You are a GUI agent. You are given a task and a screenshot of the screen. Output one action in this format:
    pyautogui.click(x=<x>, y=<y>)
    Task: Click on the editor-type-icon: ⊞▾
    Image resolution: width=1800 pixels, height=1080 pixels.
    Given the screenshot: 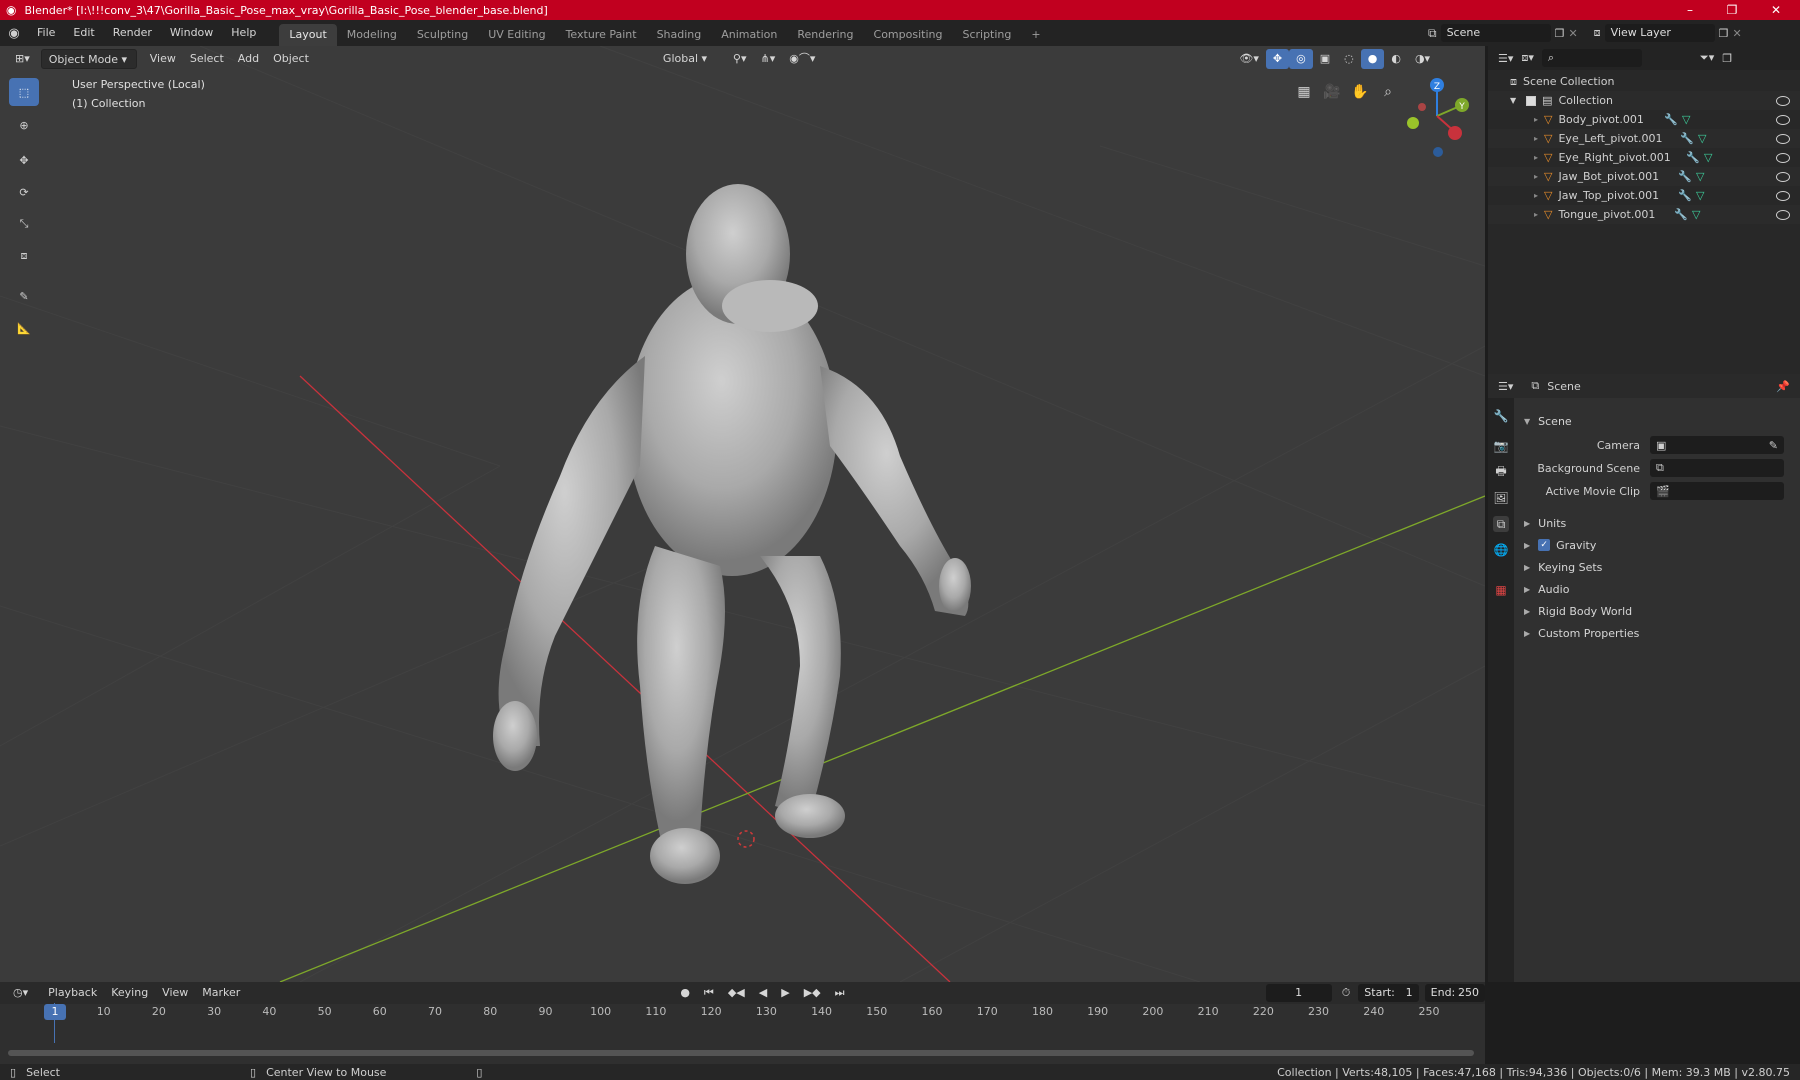 What is the action you would take?
    pyautogui.click(x=22, y=59)
    